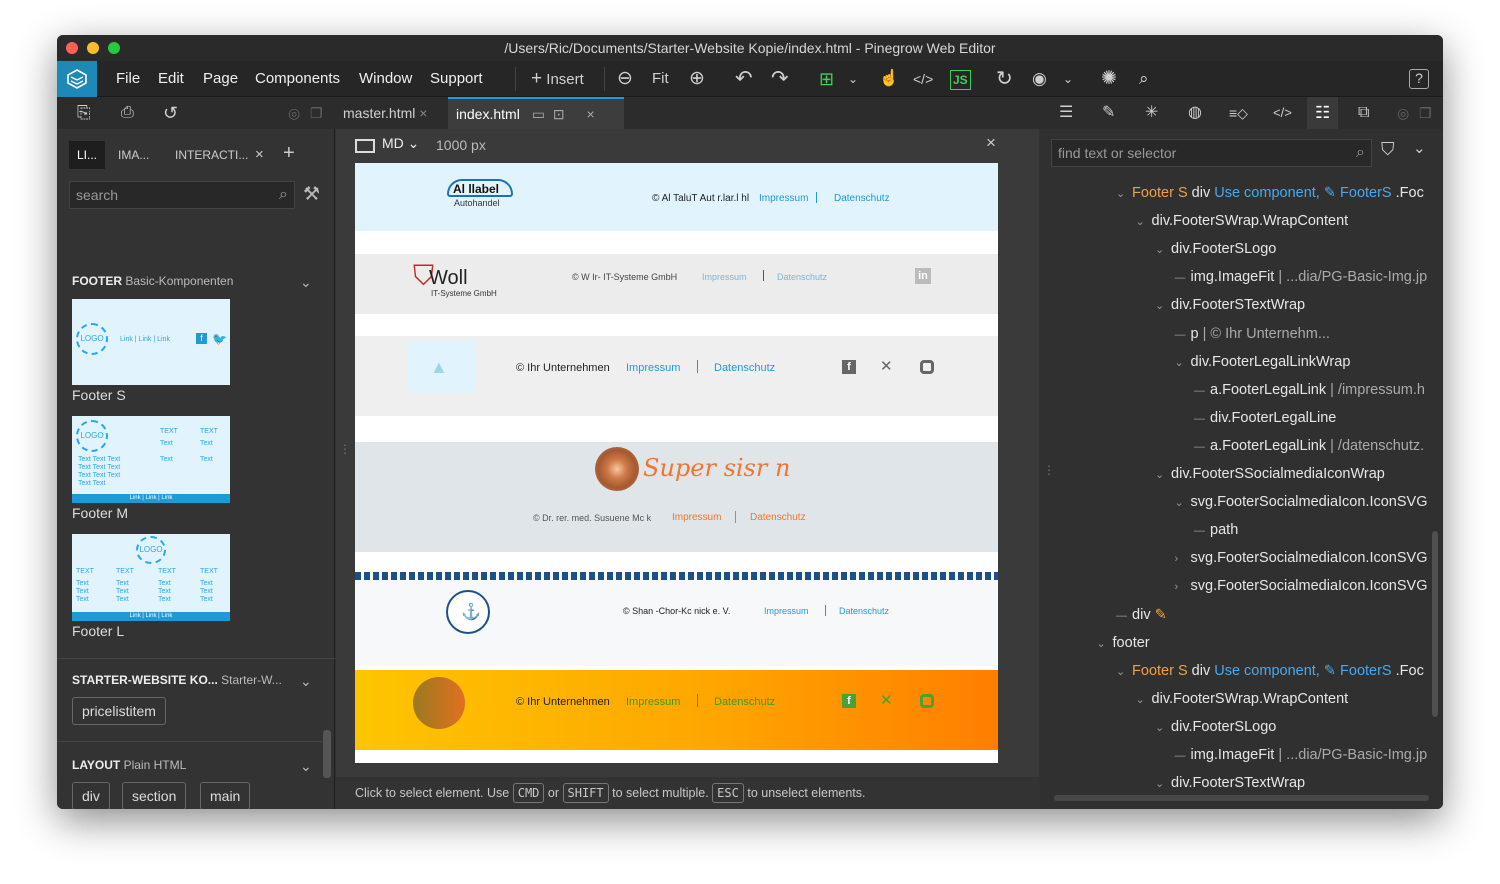 The height and width of the screenshot is (884, 1500). I want to click on section-chip: section, so click(154, 795).